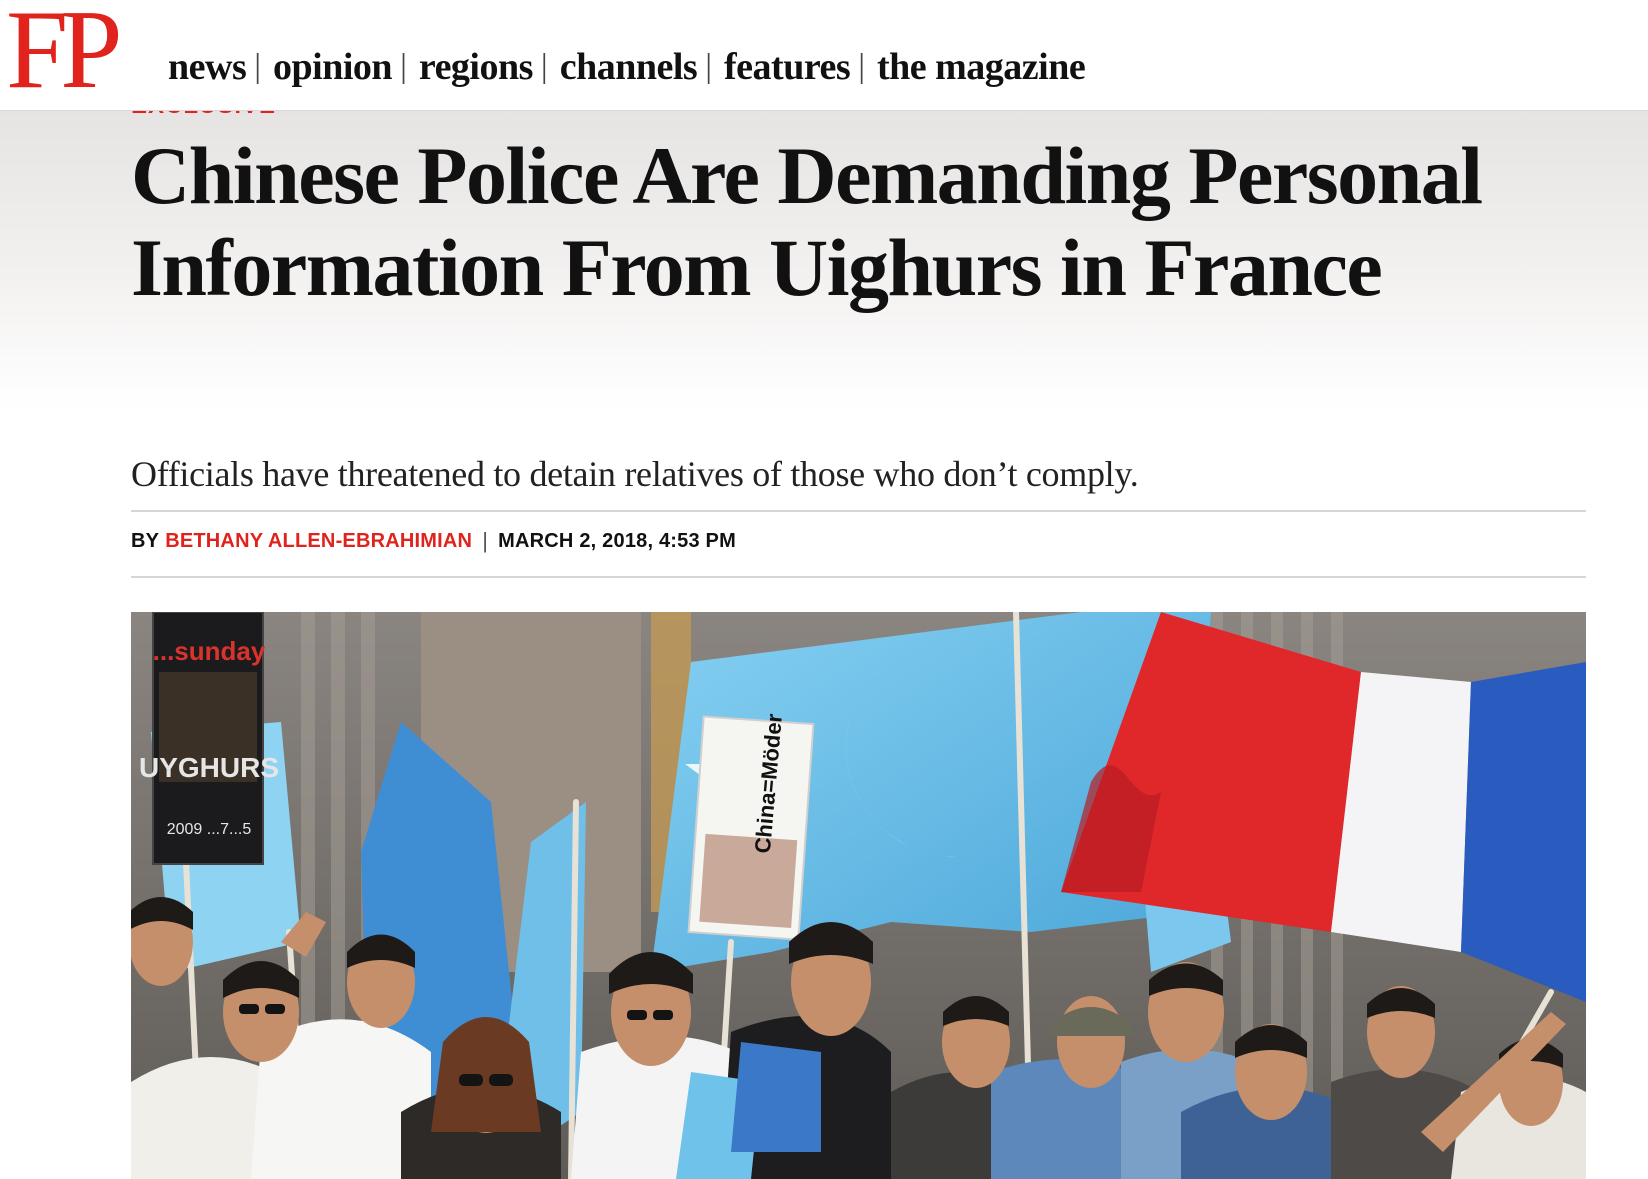 The width and height of the screenshot is (1648, 1179). I want to click on nav-channels: channels, so click(629, 67).